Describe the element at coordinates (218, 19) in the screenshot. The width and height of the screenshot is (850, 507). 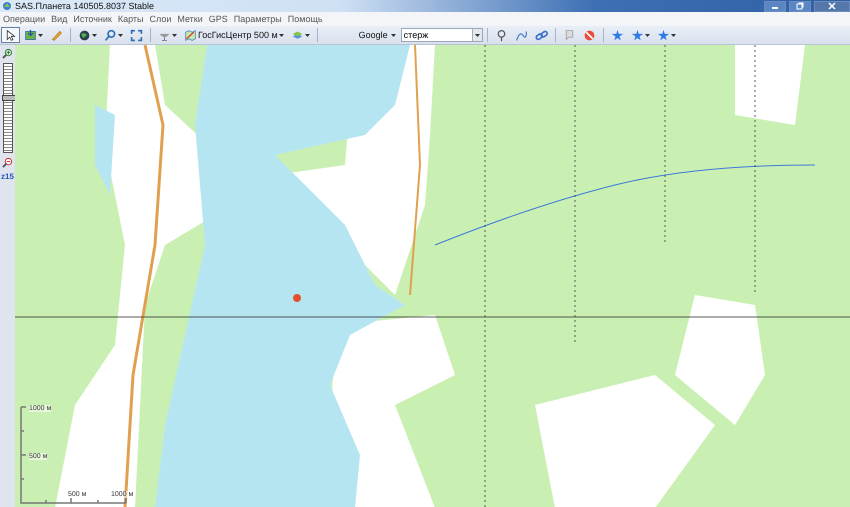
I see `menu-item: GPS` at that location.